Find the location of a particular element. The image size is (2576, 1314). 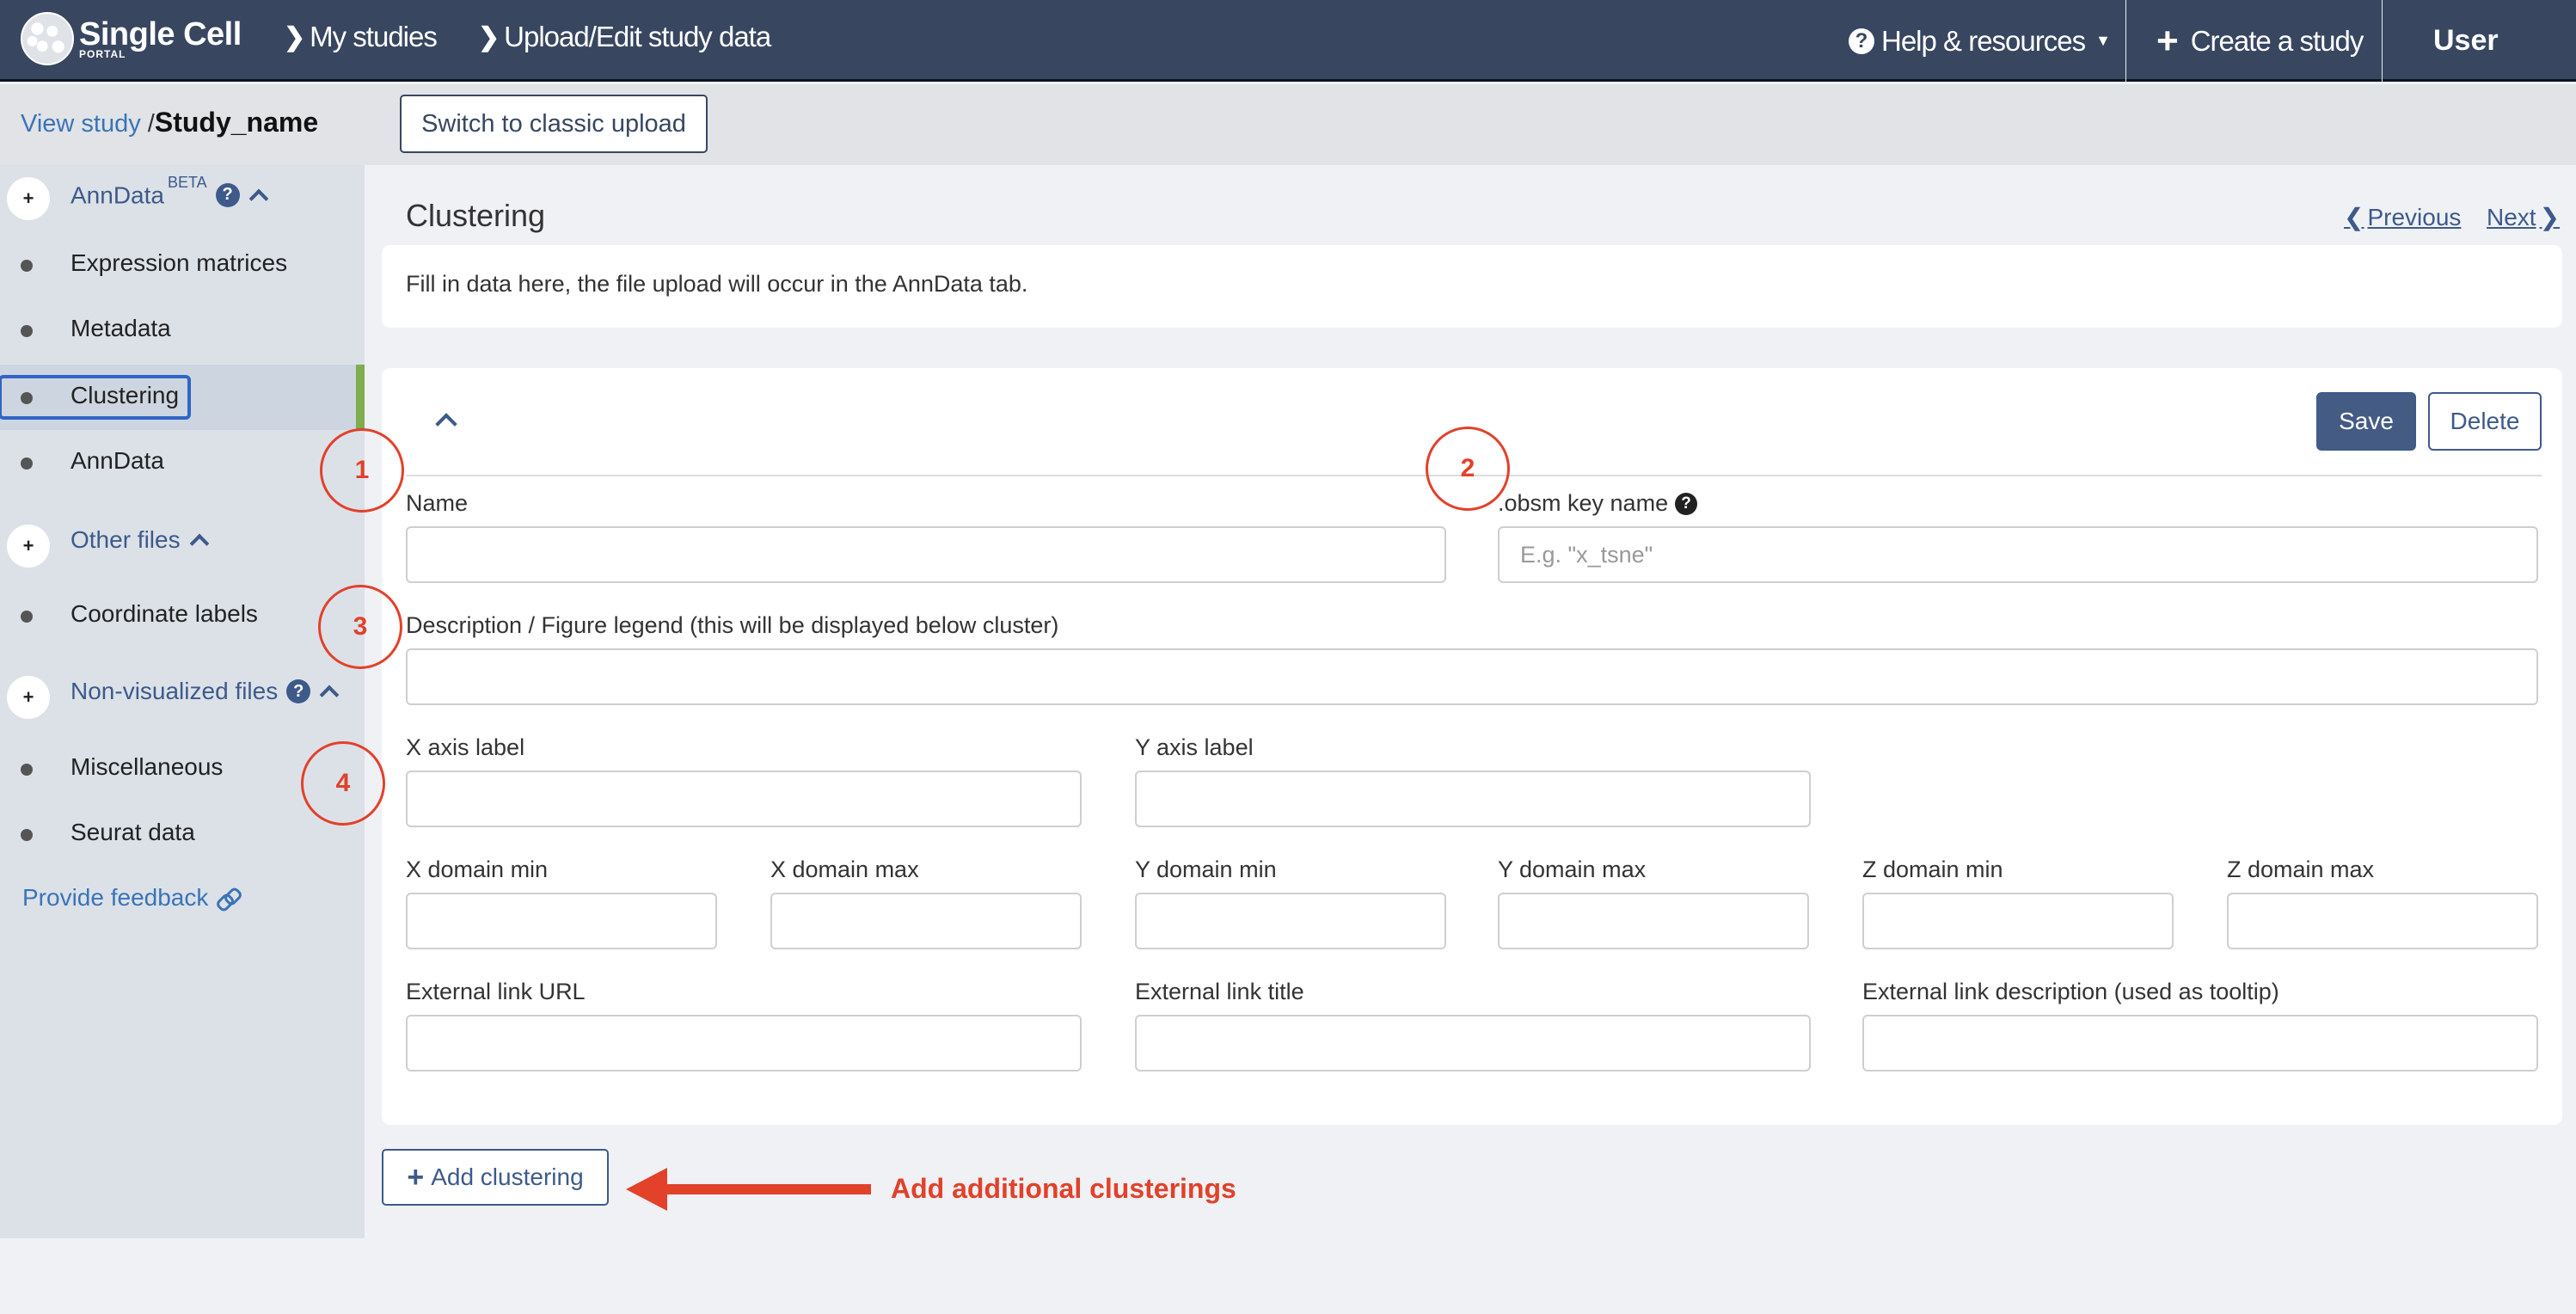

section-other-files: Other files is located at coordinates (140, 540).